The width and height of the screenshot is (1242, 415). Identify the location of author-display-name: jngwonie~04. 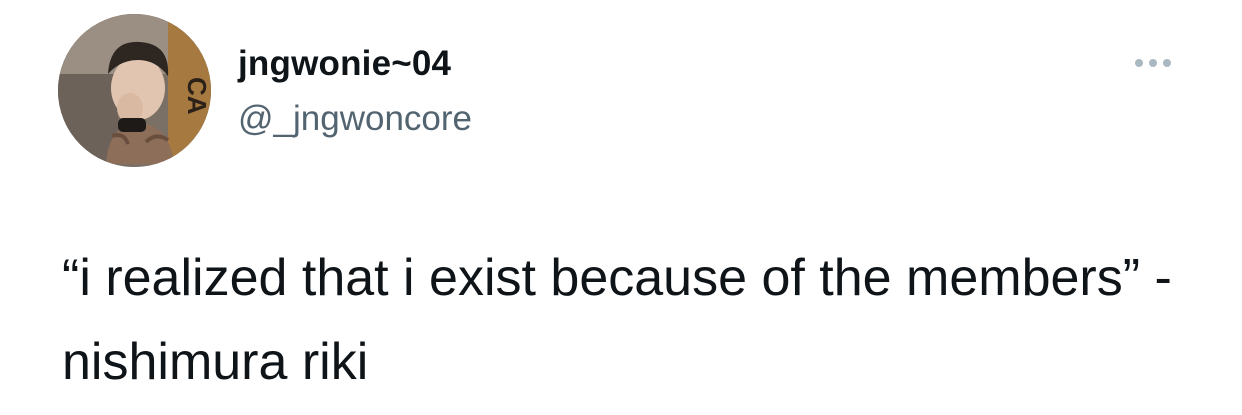
(344, 64).